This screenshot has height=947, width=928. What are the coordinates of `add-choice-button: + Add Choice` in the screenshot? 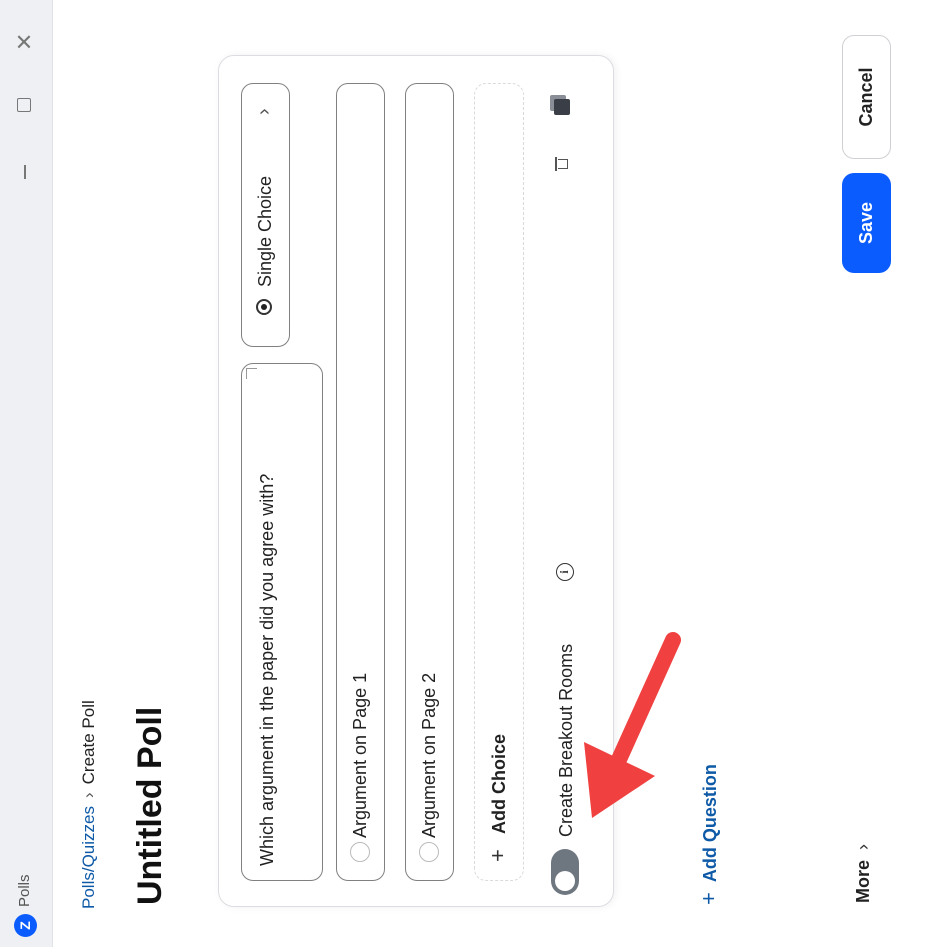 It's located at (499, 482).